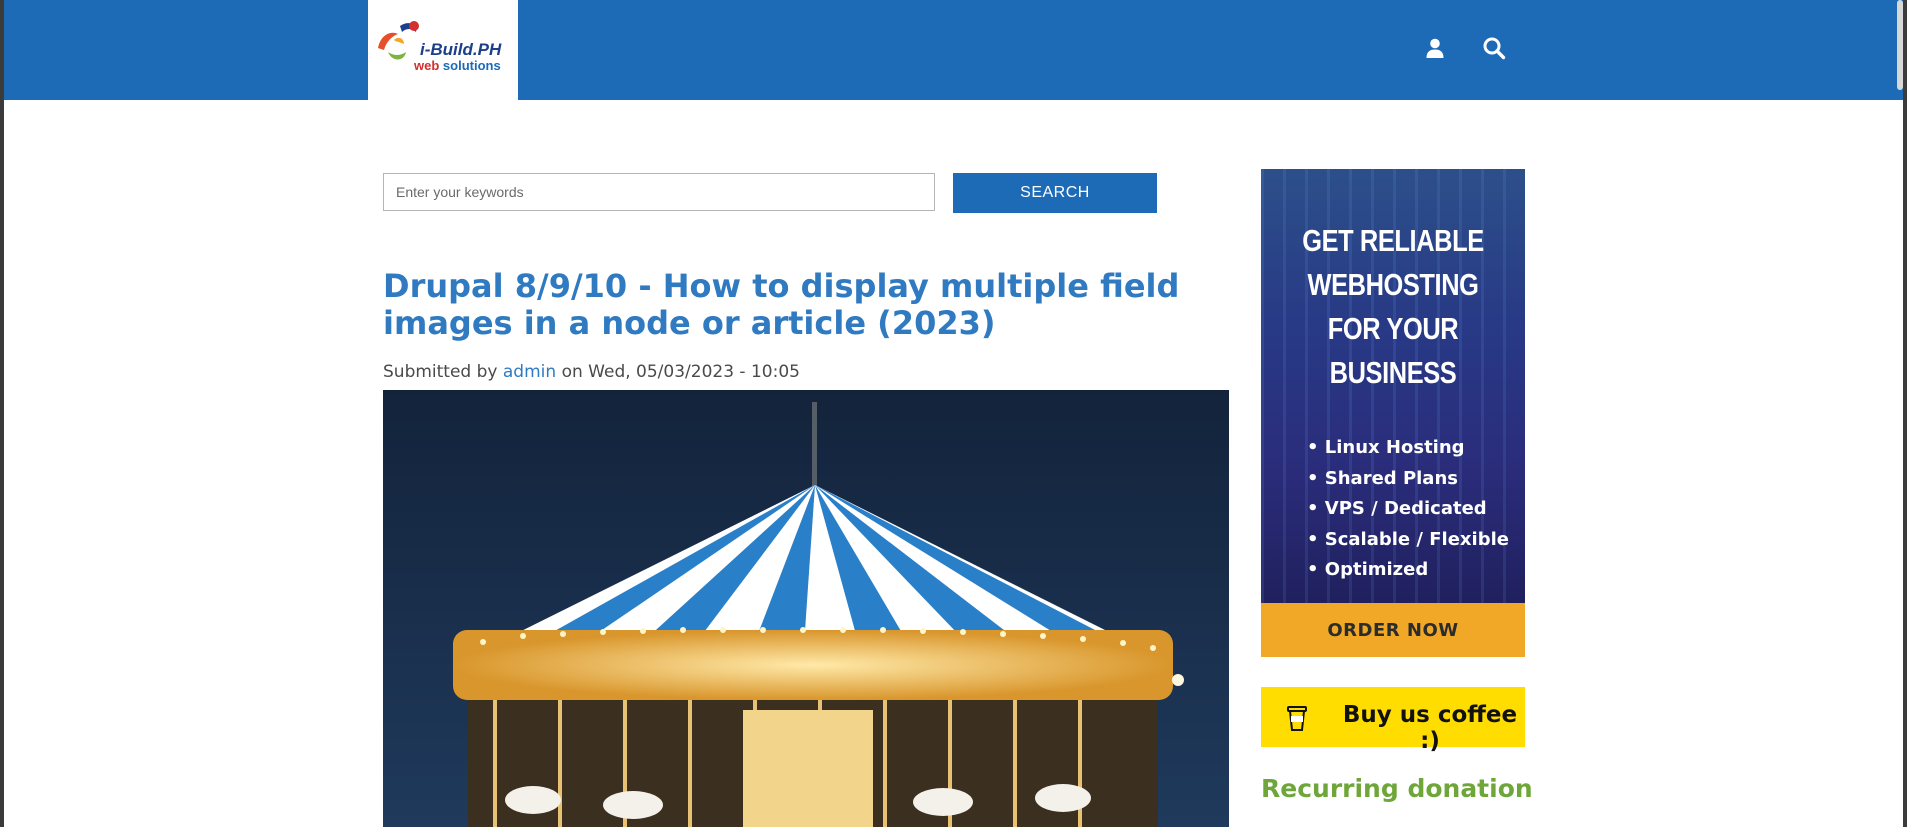 The image size is (1907, 827). I want to click on ad-feature-item: Scalable / Flexible, so click(1408, 540).